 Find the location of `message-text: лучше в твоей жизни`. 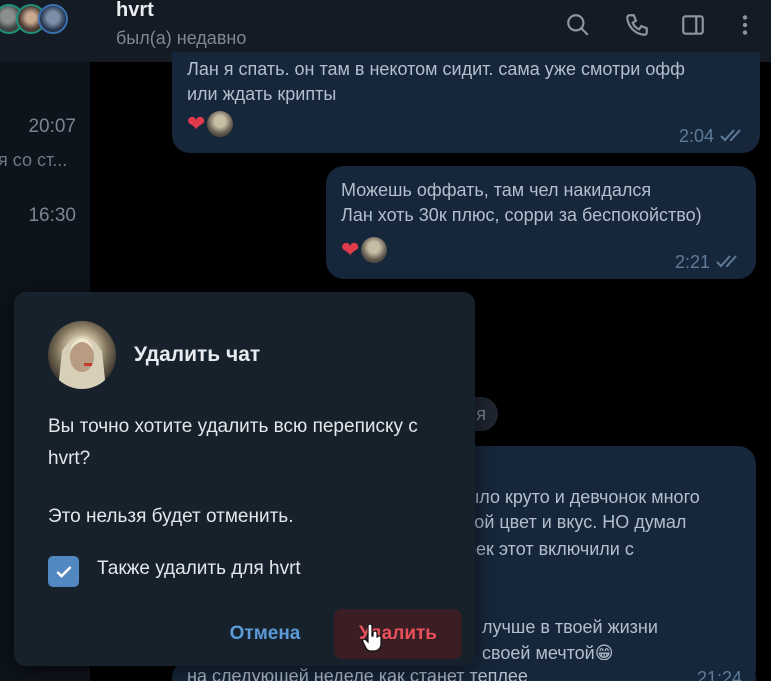

message-text: лучше в твоей жизни is located at coordinates (570, 627).